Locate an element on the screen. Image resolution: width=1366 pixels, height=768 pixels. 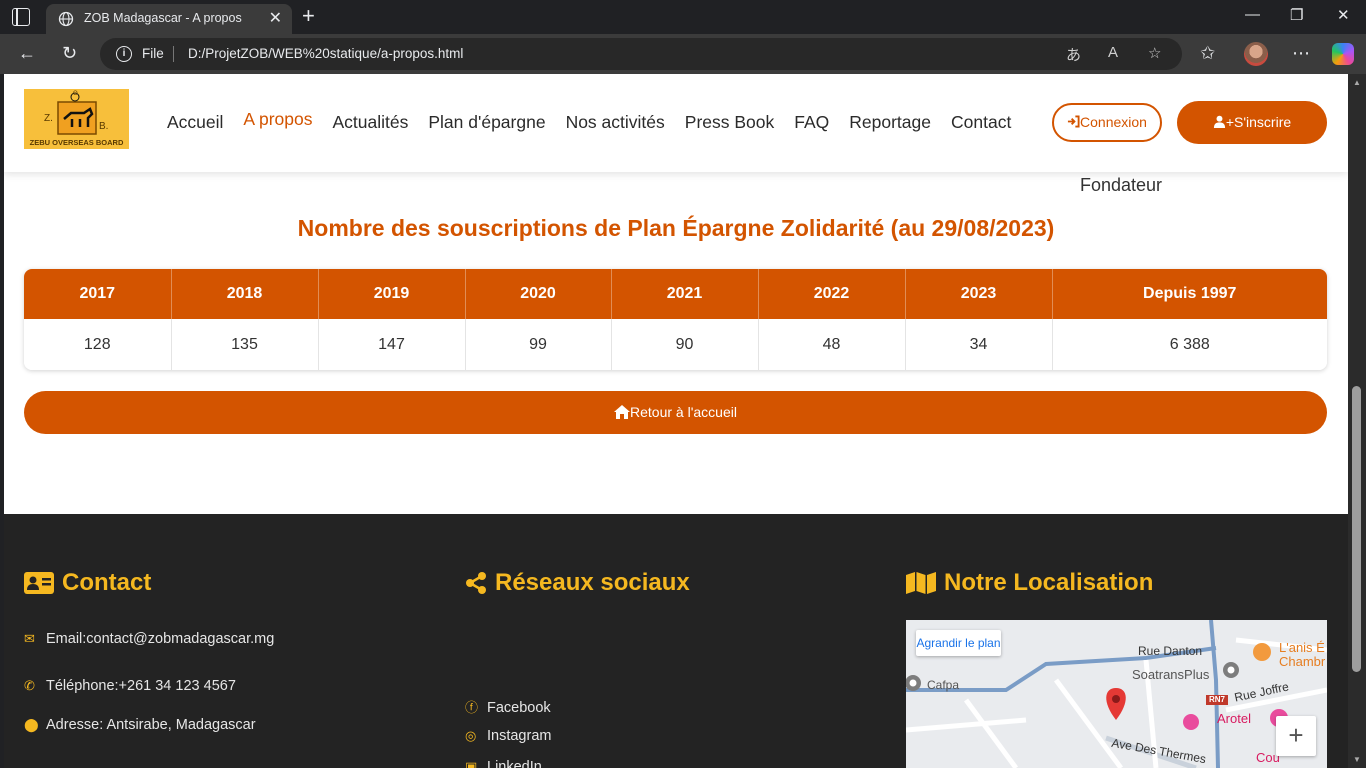
nav-plan-epargne: Plan d'épargne is located at coordinates (486, 122).